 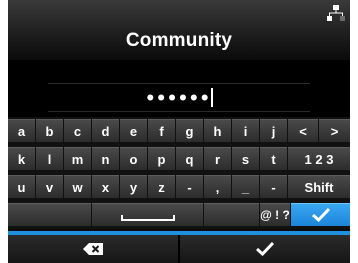 I want to click on key-n: n, so click(x=105, y=158).